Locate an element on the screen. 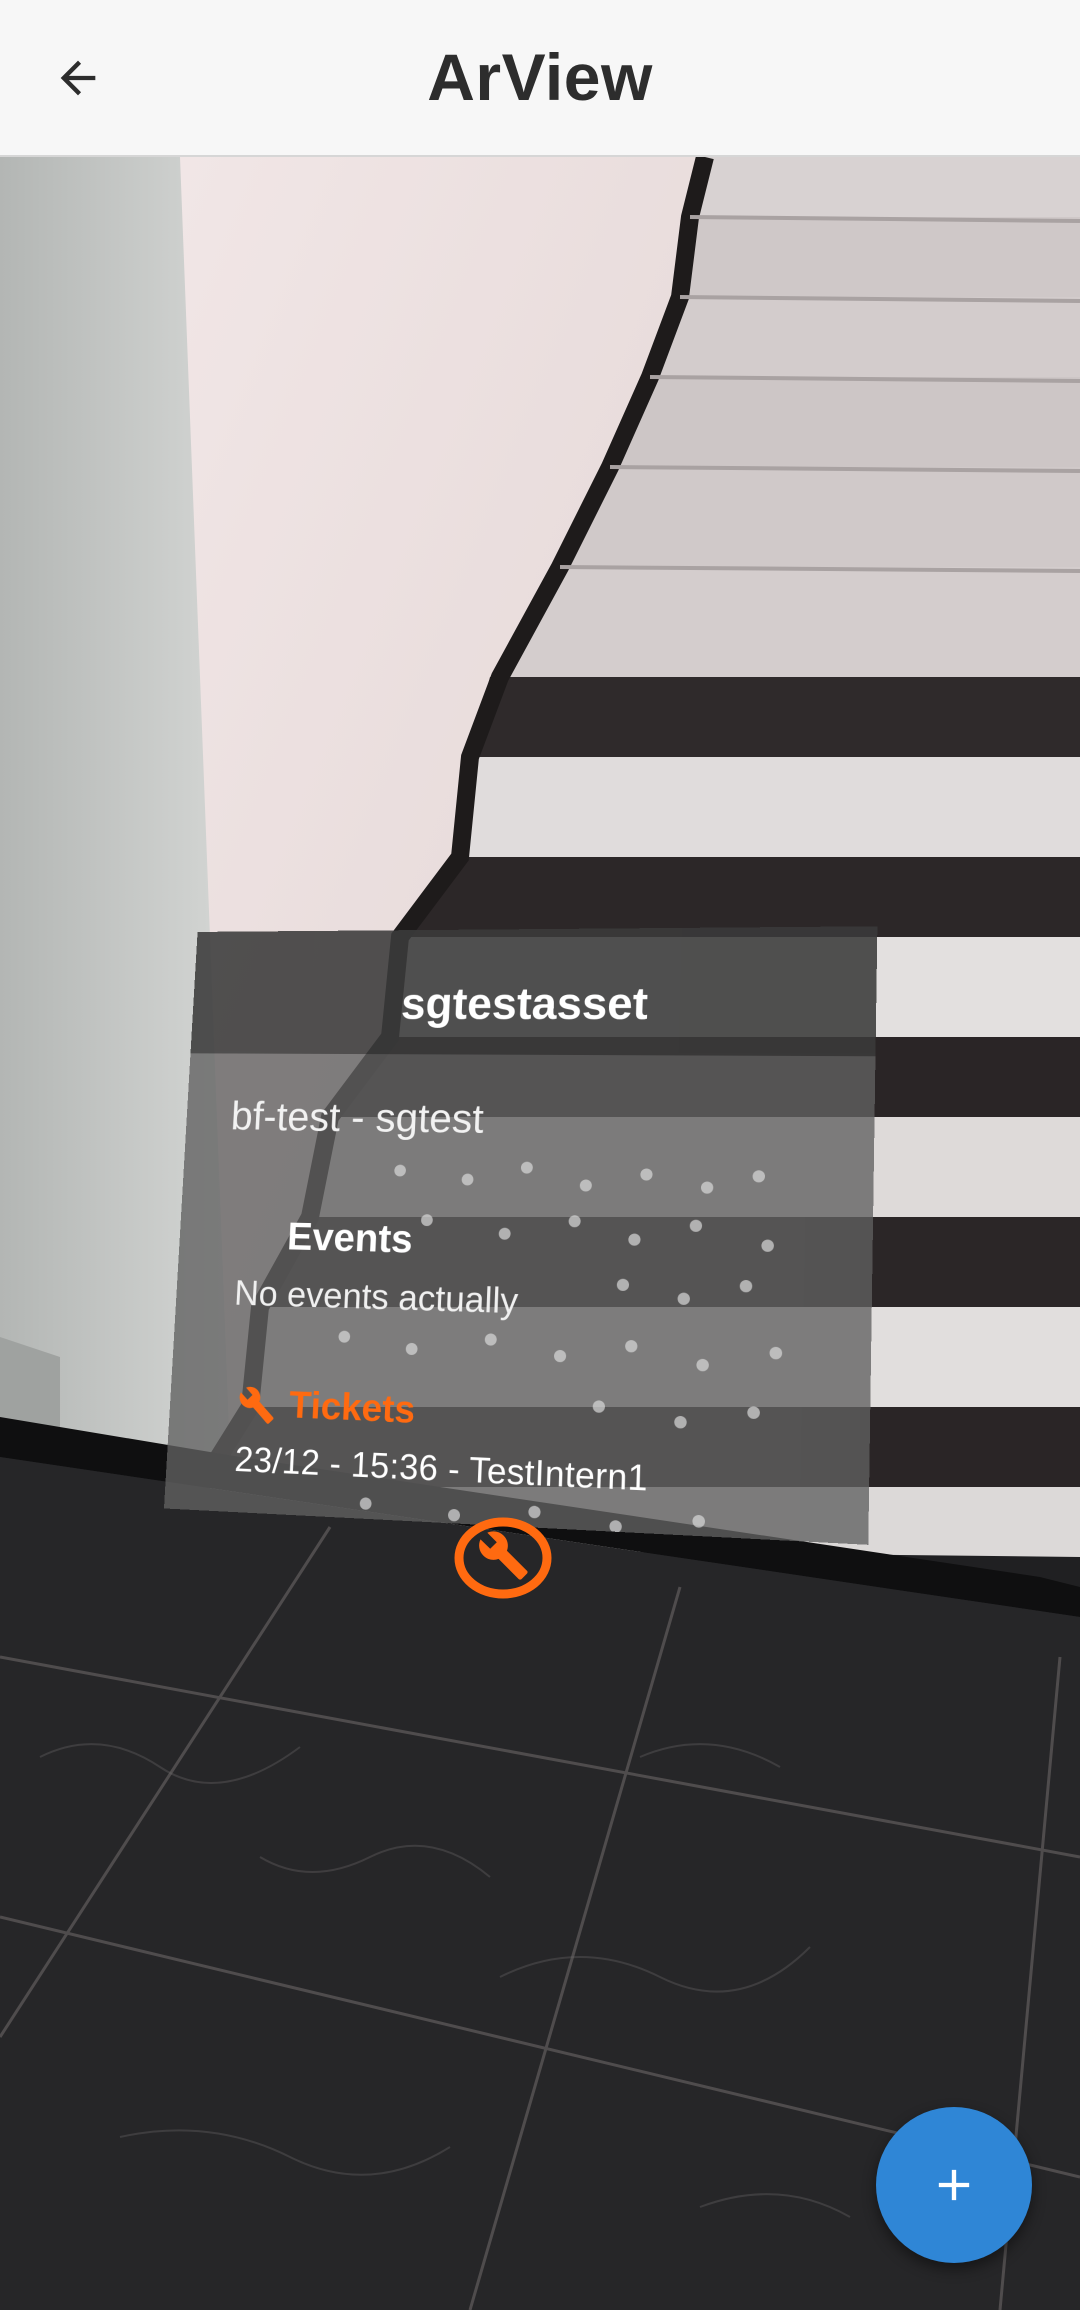 The width and height of the screenshot is (1080, 2310). add-button is located at coordinates (954, 2185).